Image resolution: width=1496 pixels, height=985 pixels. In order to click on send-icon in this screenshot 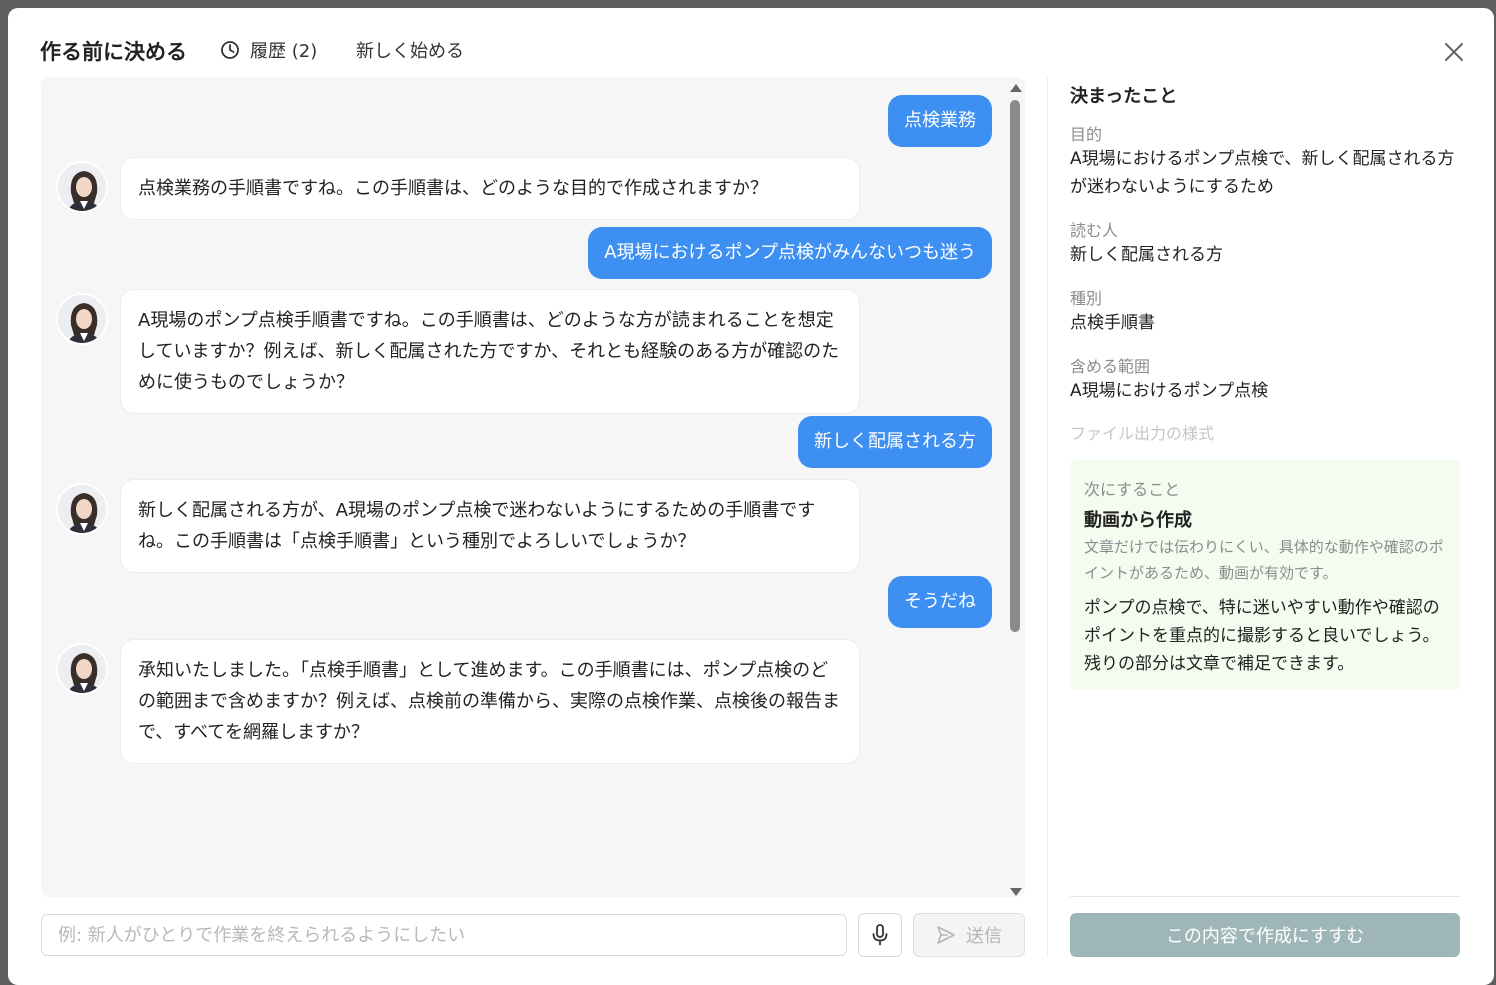, I will do `click(946, 935)`.